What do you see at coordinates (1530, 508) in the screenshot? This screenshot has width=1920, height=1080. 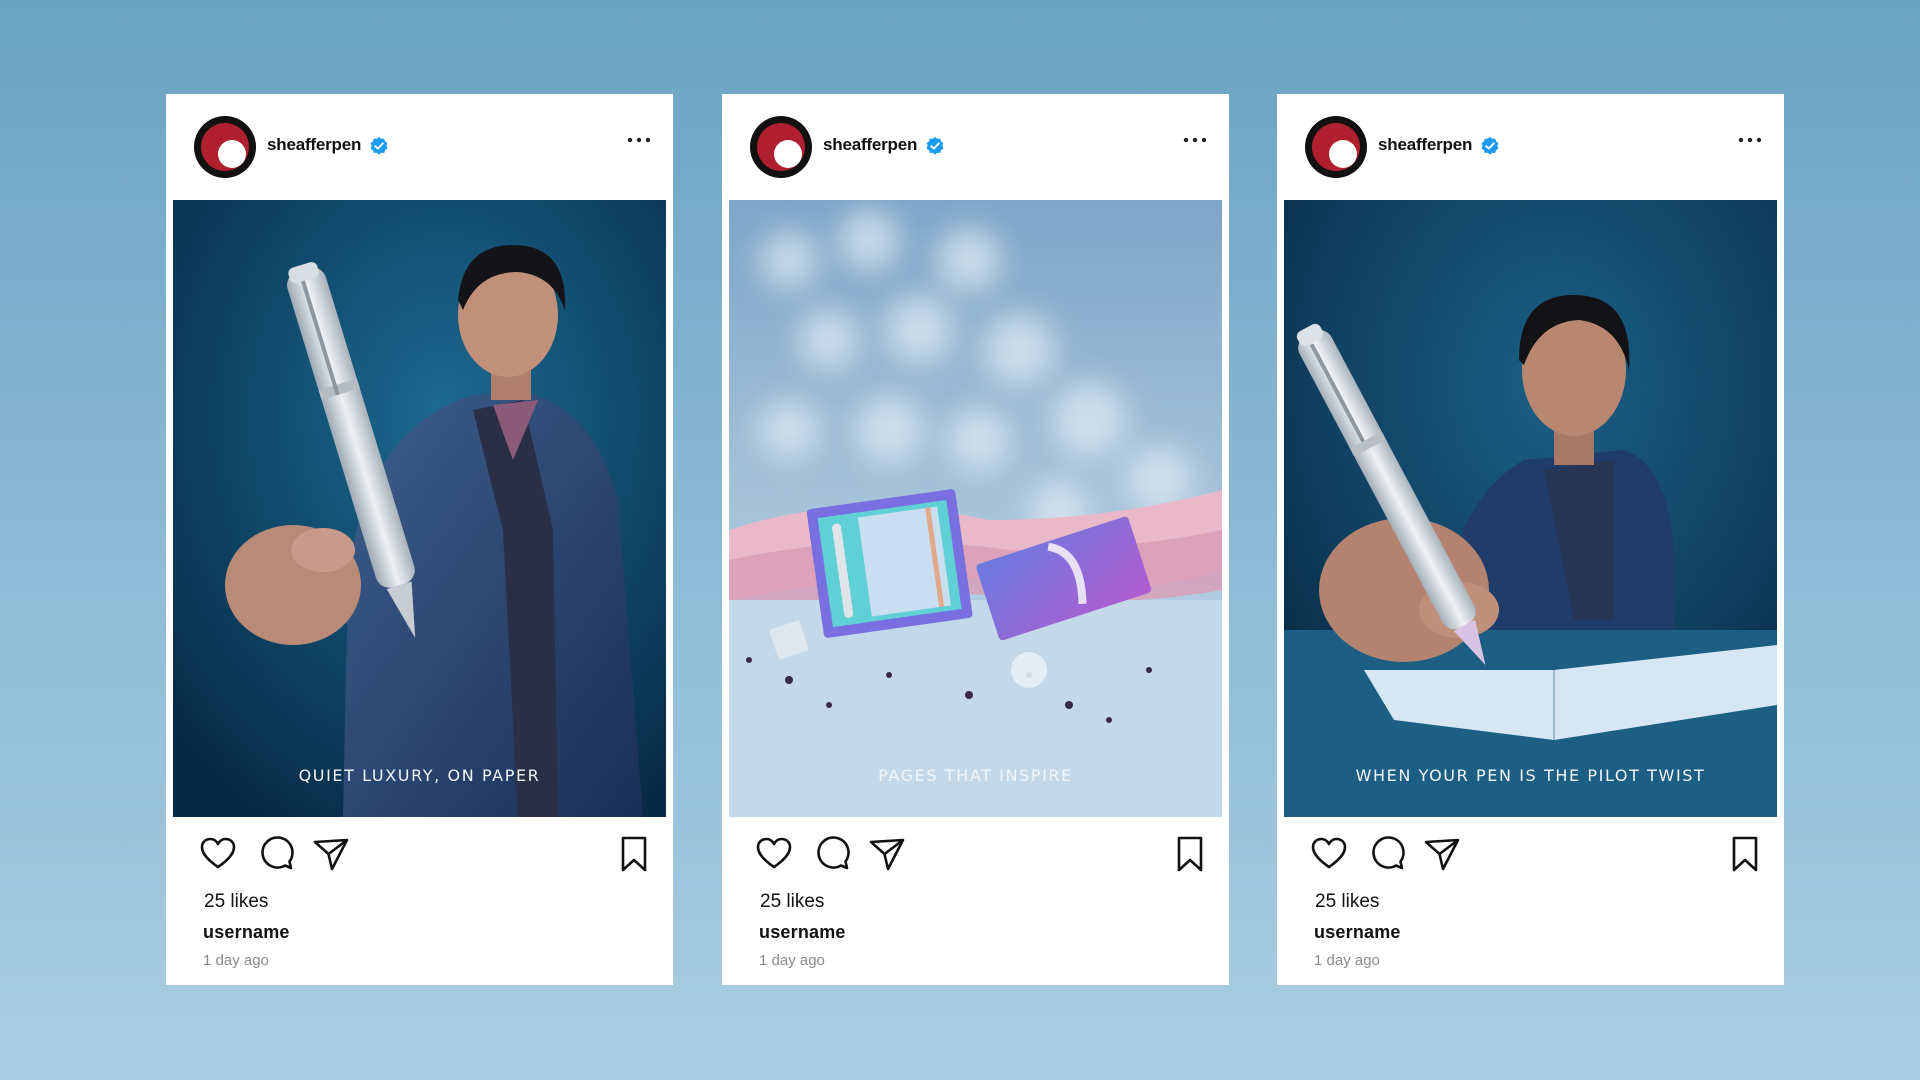 I see `post-image: WHEN YOUR PEN IS THE PILOT TWIST` at bounding box center [1530, 508].